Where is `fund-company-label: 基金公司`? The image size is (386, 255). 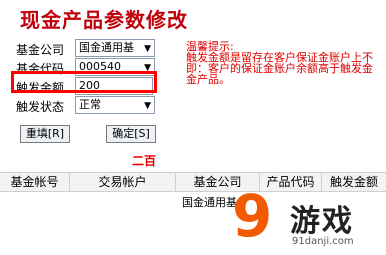 fund-company-label: 基金公司 is located at coordinates (40, 50).